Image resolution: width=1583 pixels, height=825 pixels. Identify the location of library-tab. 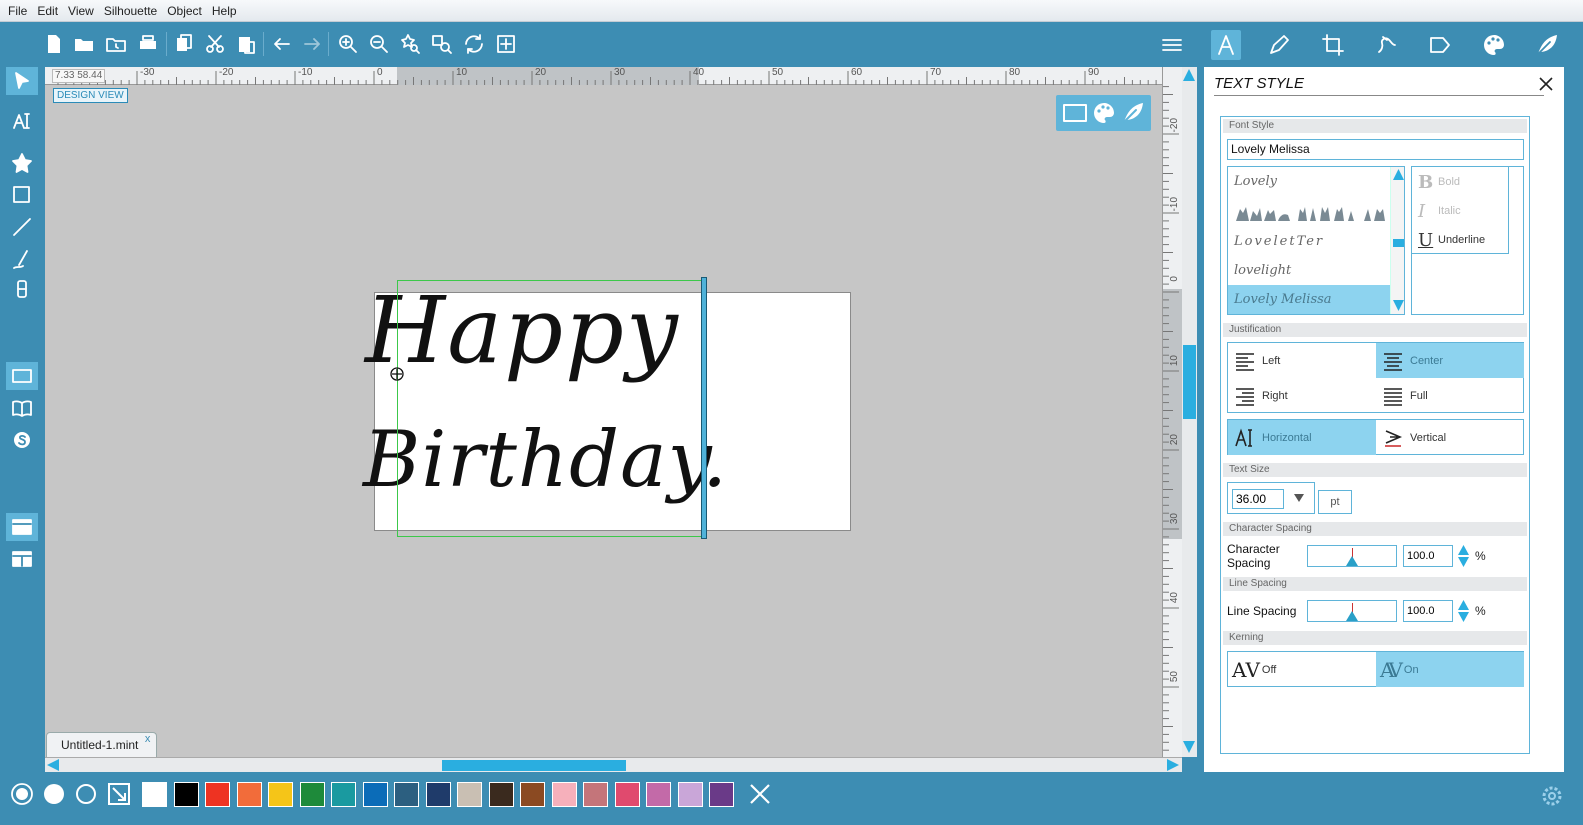
(1547, 45).